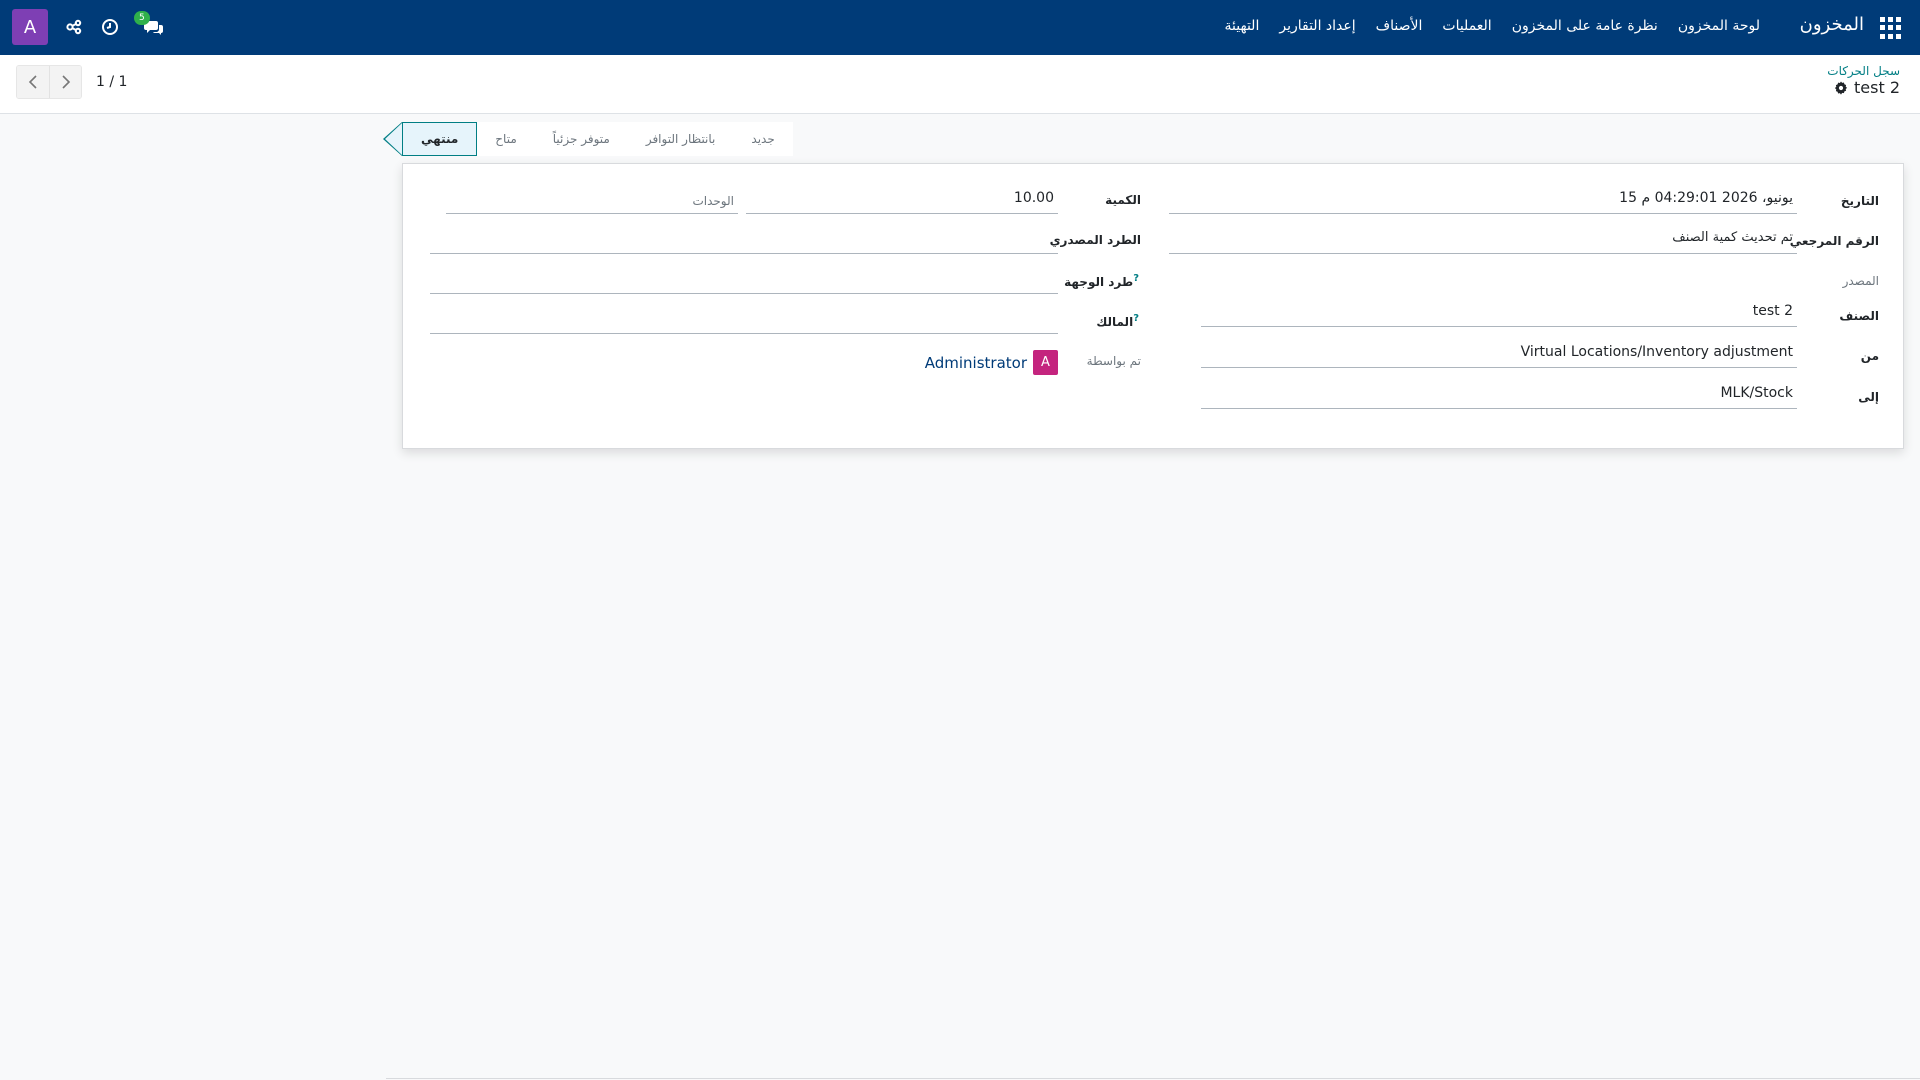 The image size is (1920, 1080). I want to click on source-package-label: الطرد المصدري, so click(1095, 240).